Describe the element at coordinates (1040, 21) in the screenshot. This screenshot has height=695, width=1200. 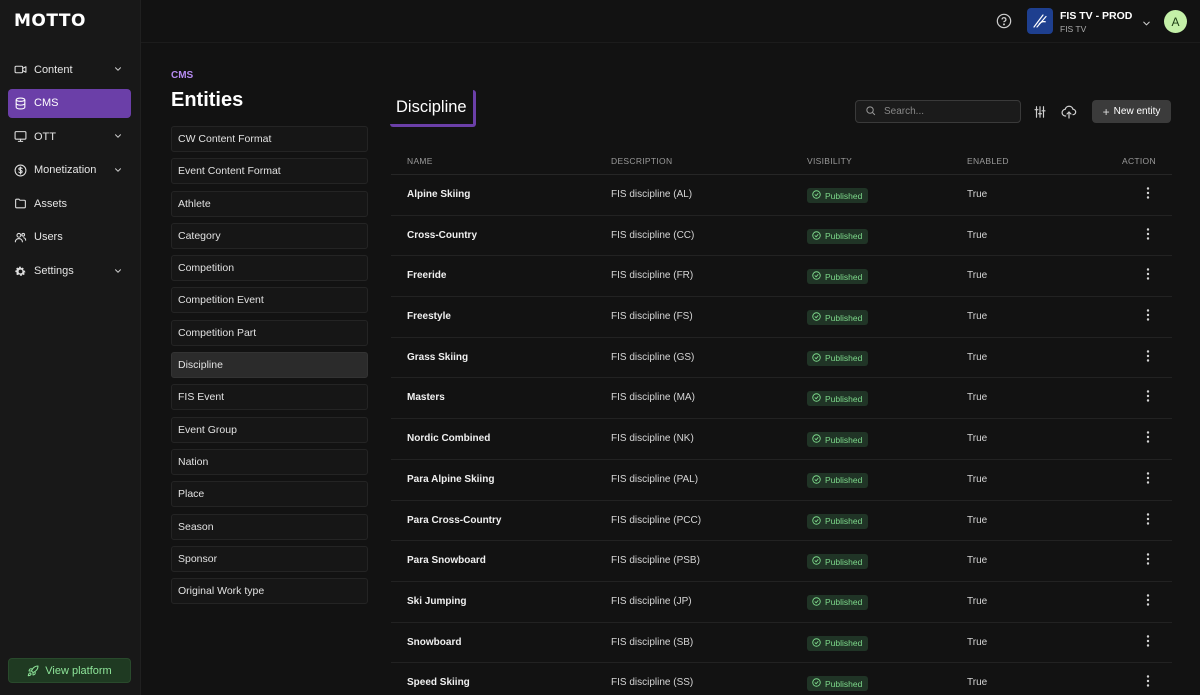
I see `org-logo` at that location.